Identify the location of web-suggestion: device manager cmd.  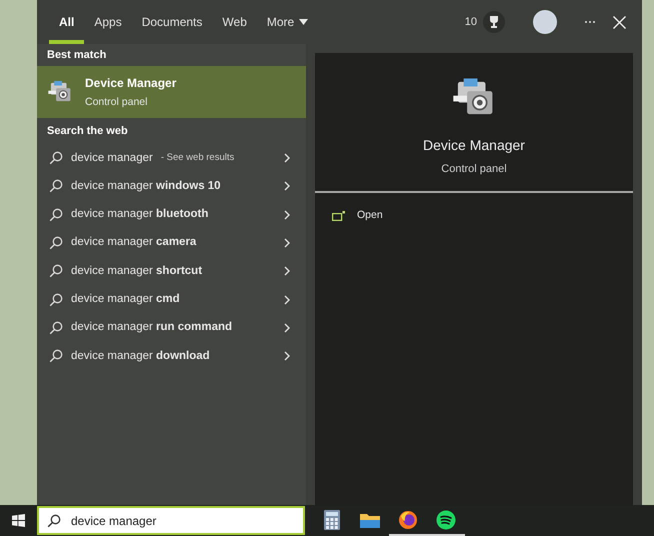
(171, 299).